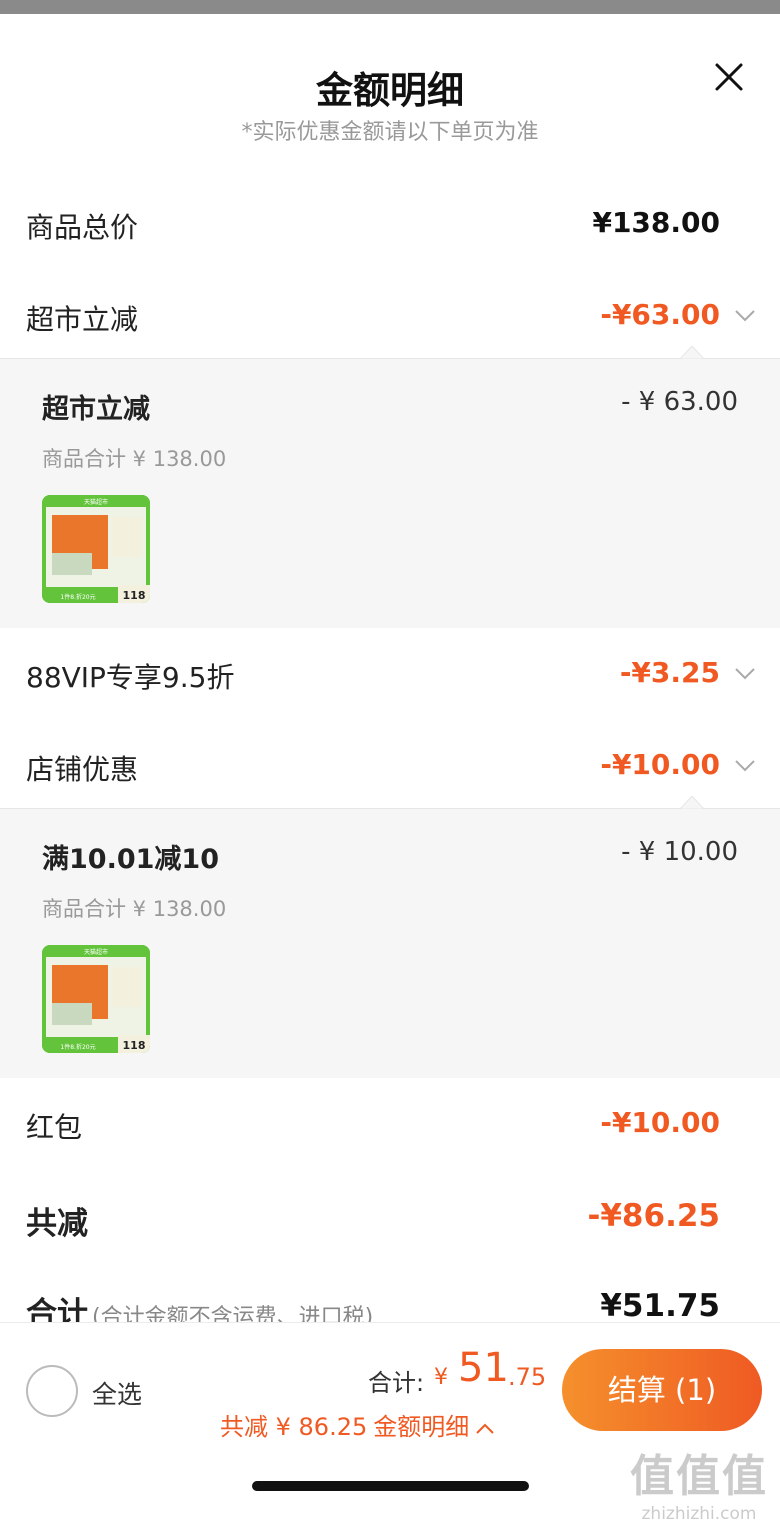 The image size is (780, 1523). What do you see at coordinates (54, 1127) in the screenshot?
I see `red-packet-label: 红包` at bounding box center [54, 1127].